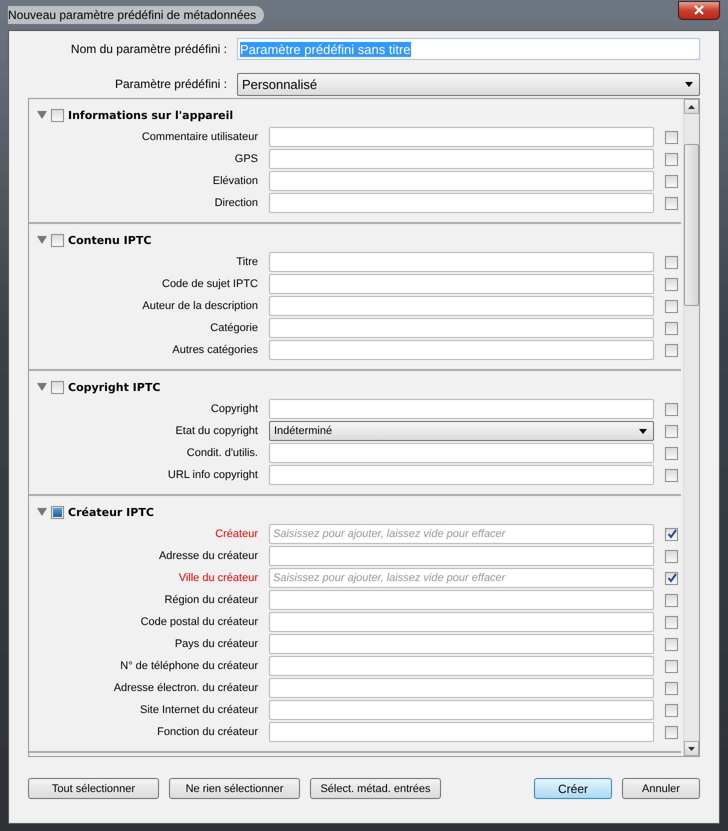 This screenshot has height=831, width=728. I want to click on up-arrow-icon, so click(691, 106).